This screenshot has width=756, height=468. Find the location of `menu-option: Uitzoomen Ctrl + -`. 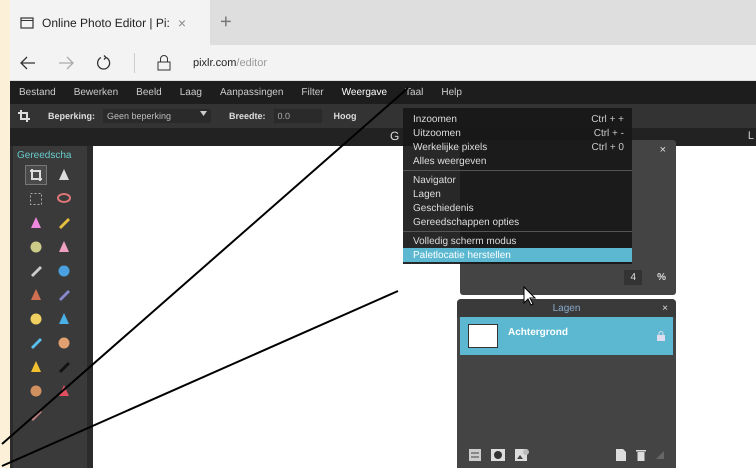

menu-option: Uitzoomen Ctrl + - is located at coordinates (517, 133).